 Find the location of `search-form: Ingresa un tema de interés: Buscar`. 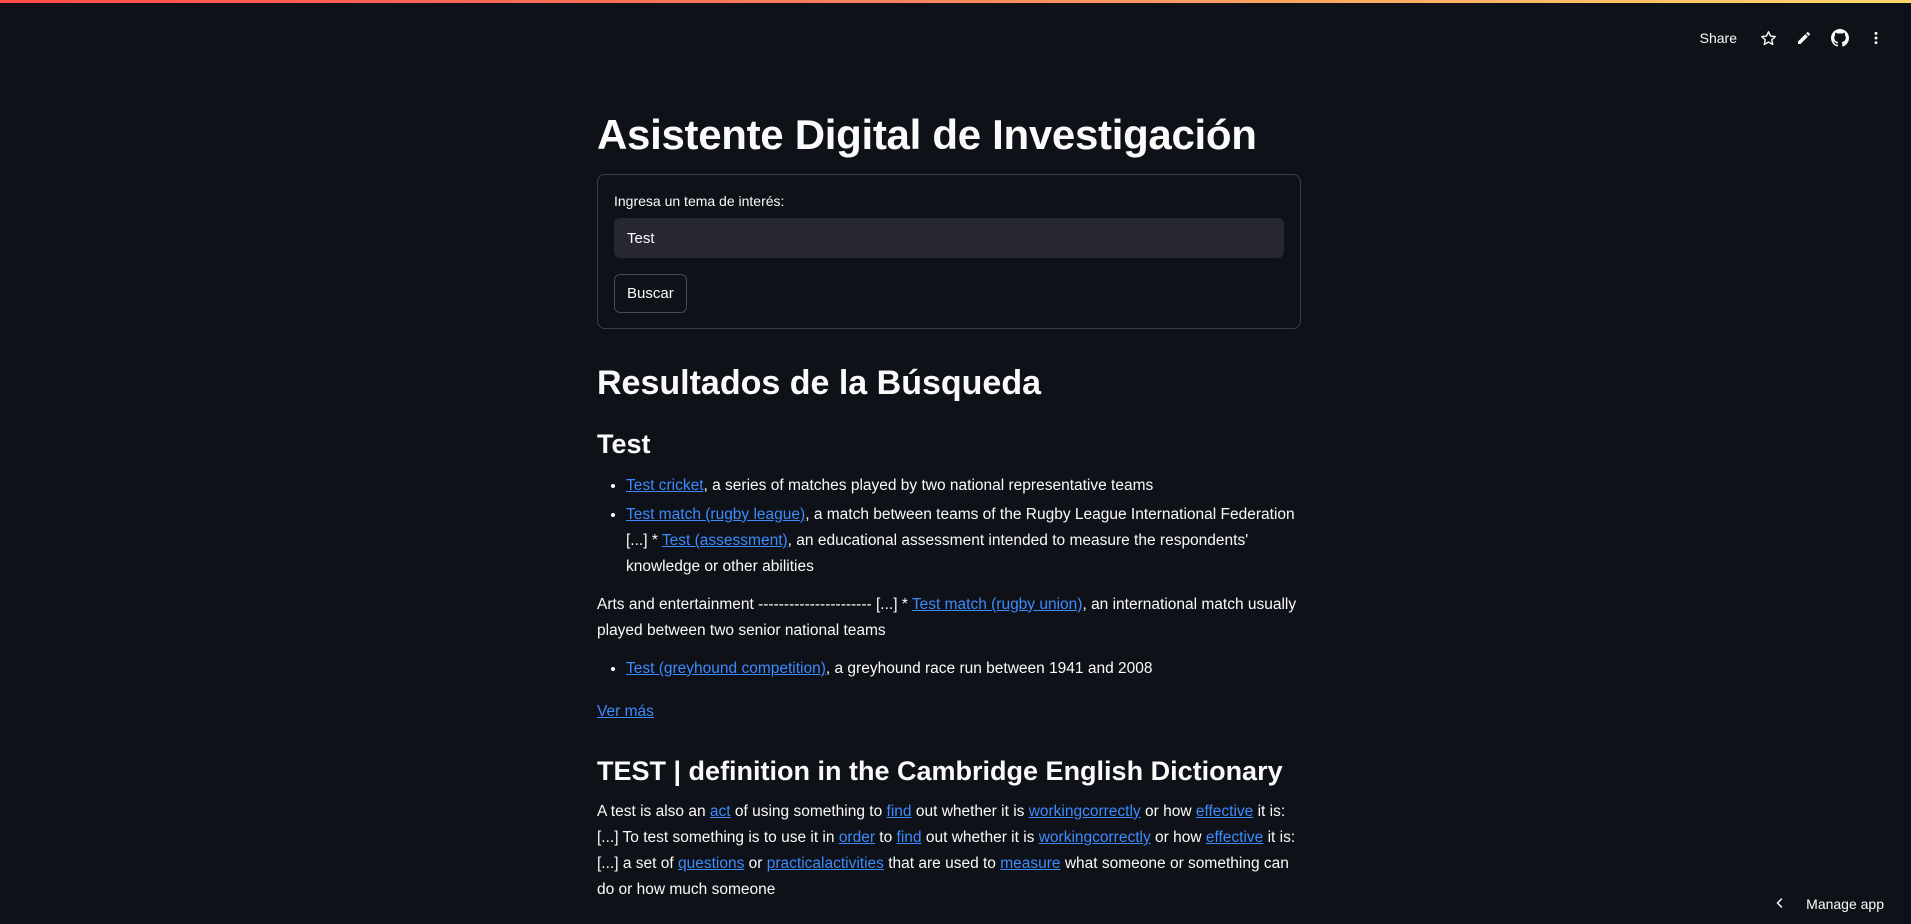

search-form: Ingresa un tema de interés: Buscar is located at coordinates (949, 252).